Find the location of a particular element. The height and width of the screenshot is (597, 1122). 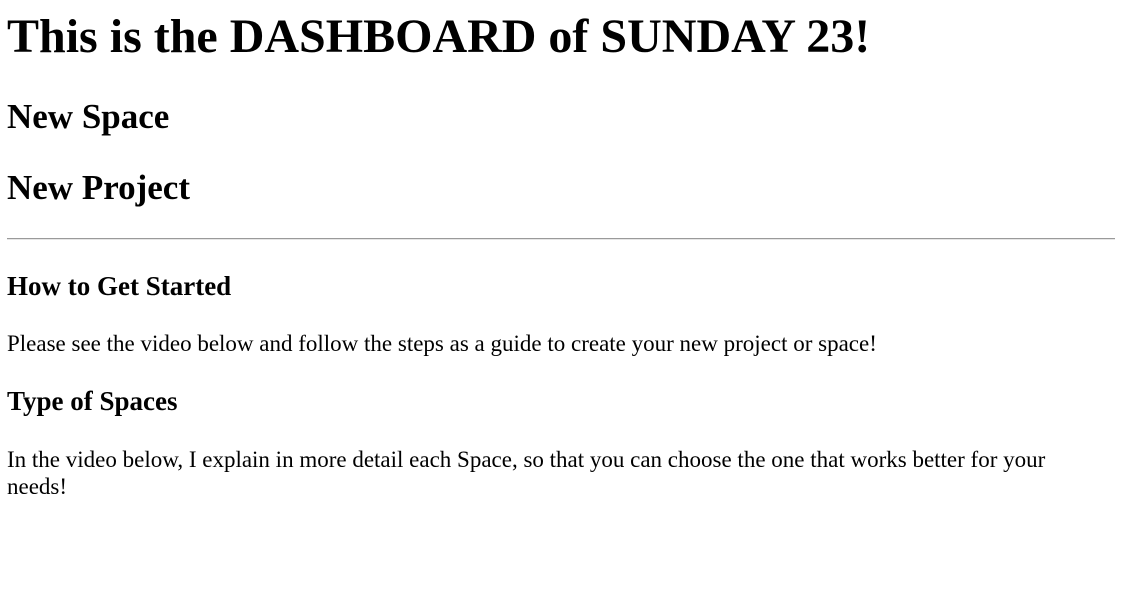

new-space-heading: New Space is located at coordinates (88, 116).